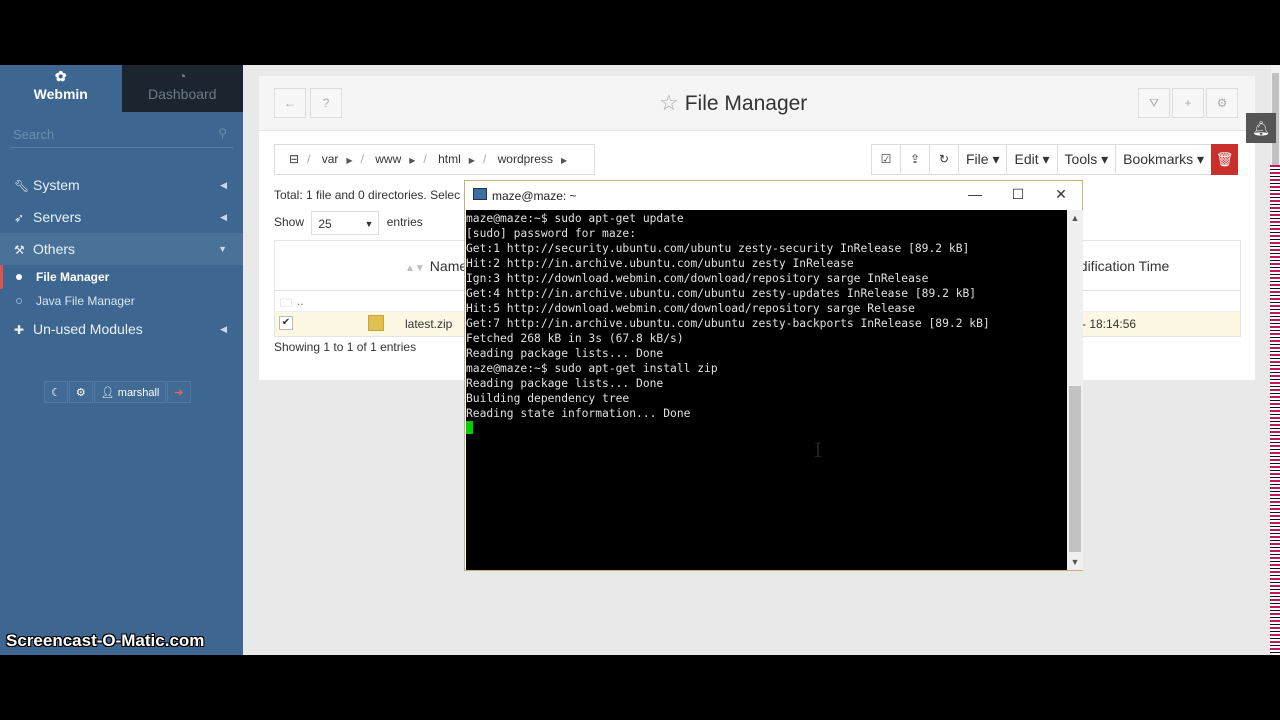  What do you see at coordinates (1075, 562) in the screenshot?
I see `scroll-down-icon: ▼` at bounding box center [1075, 562].